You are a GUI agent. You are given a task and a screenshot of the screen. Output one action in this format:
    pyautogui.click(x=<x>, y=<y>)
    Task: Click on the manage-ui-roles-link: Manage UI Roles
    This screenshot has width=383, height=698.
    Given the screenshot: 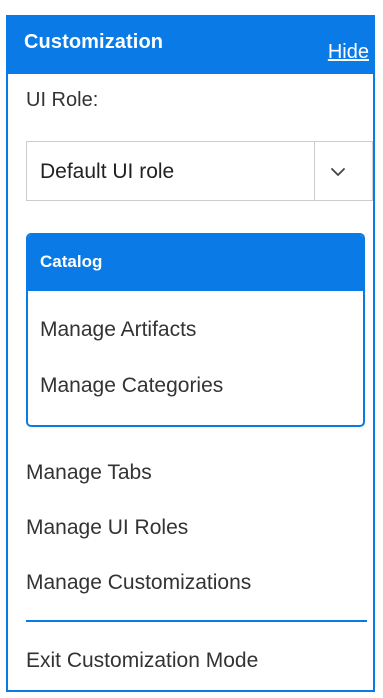 What is the action you would take?
    pyautogui.click(x=107, y=528)
    